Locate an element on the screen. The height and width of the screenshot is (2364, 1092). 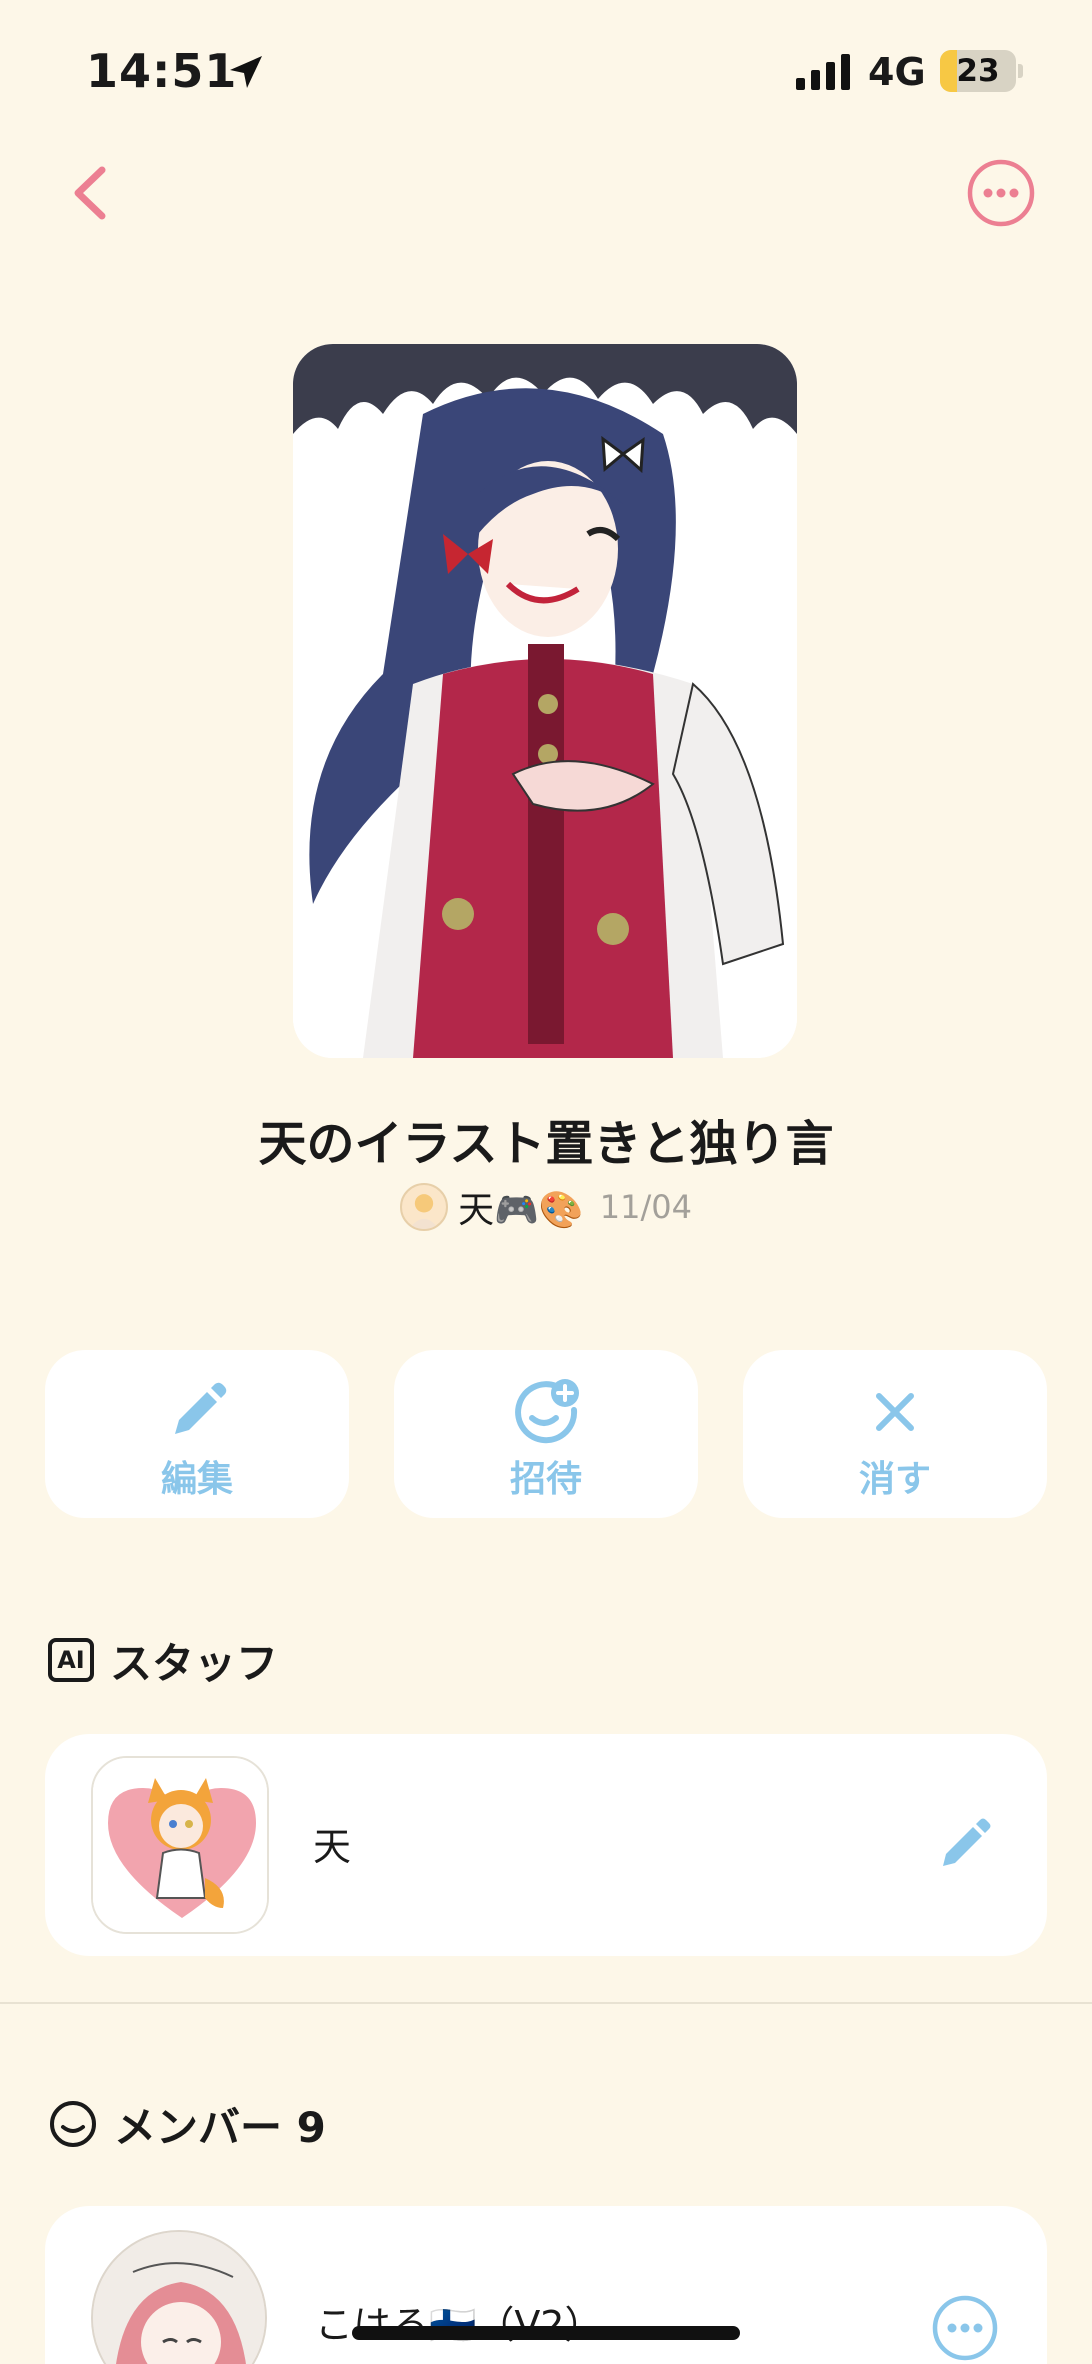
action-buttons: 編集 招待 消す is located at coordinates (546, 1434).